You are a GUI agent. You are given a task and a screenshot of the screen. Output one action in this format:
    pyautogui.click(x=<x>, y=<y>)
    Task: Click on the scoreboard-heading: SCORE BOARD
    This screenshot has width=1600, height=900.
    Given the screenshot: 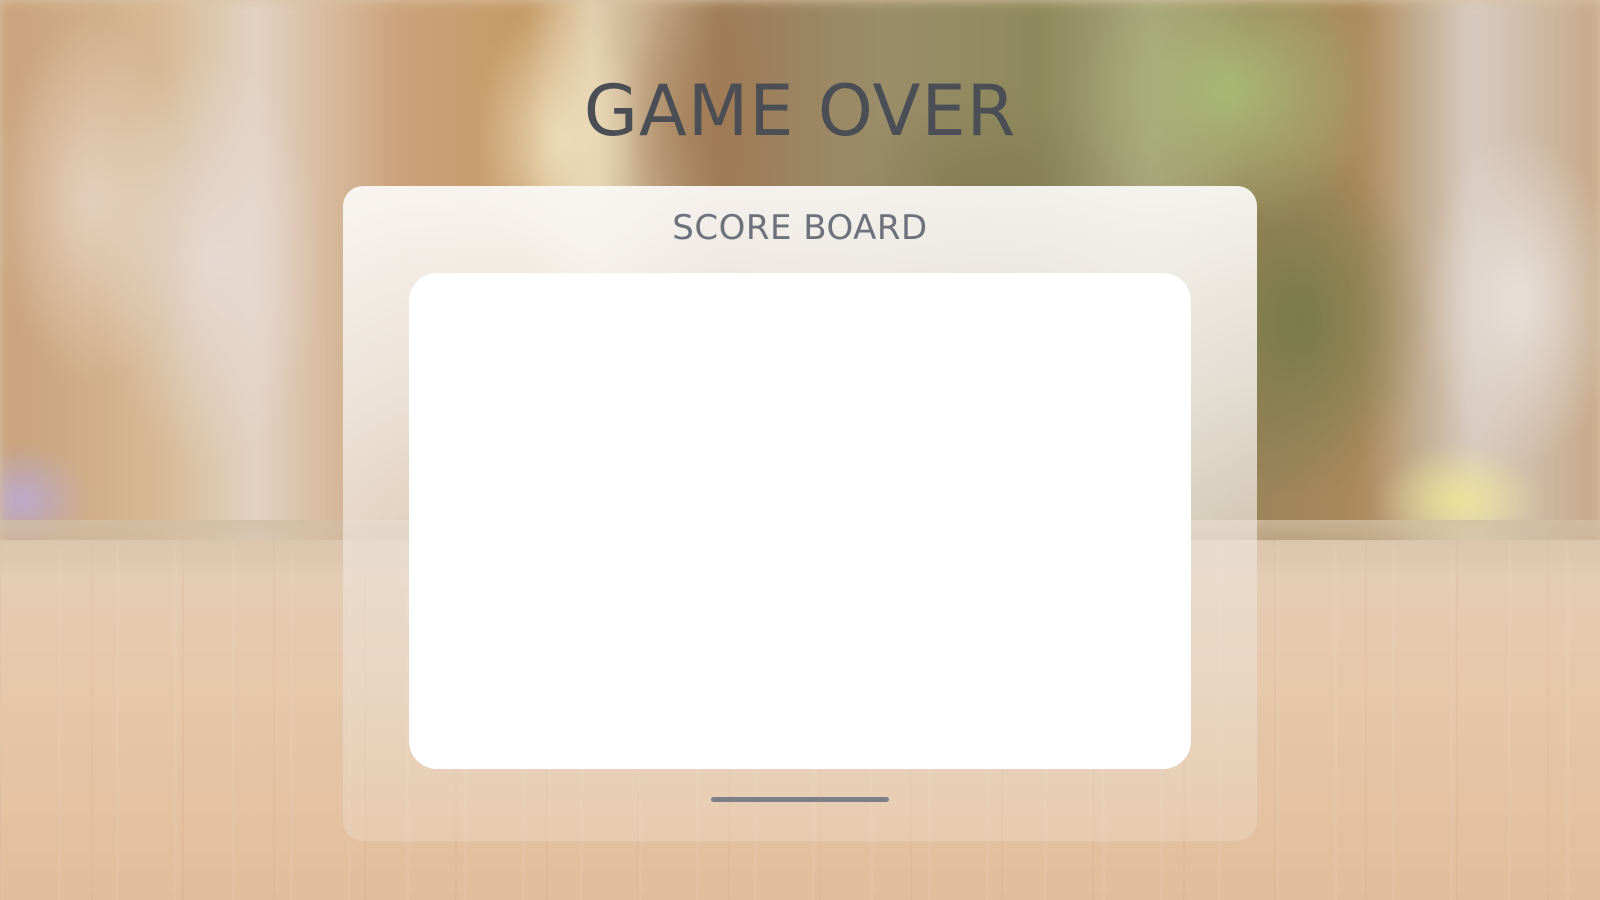 What is the action you would take?
    pyautogui.click(x=800, y=228)
    